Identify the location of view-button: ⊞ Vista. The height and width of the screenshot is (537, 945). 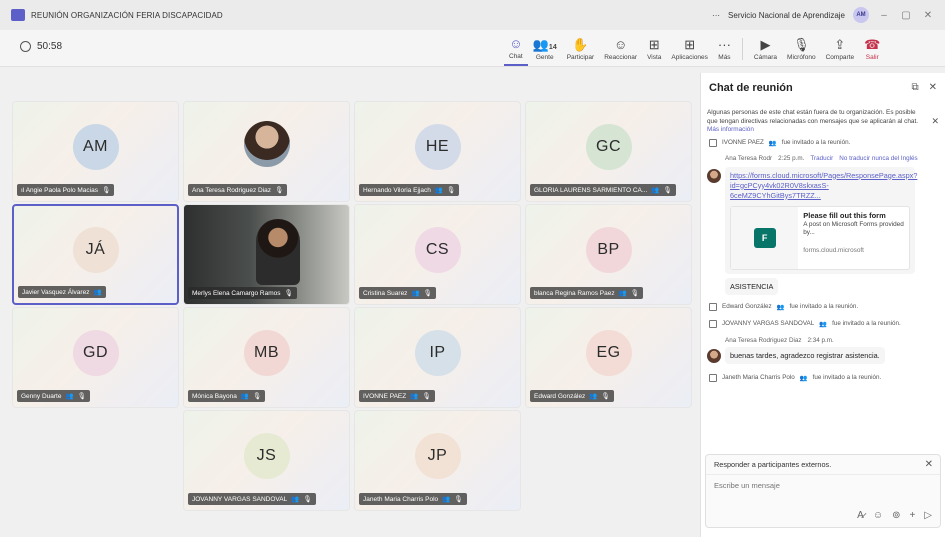
(654, 49).